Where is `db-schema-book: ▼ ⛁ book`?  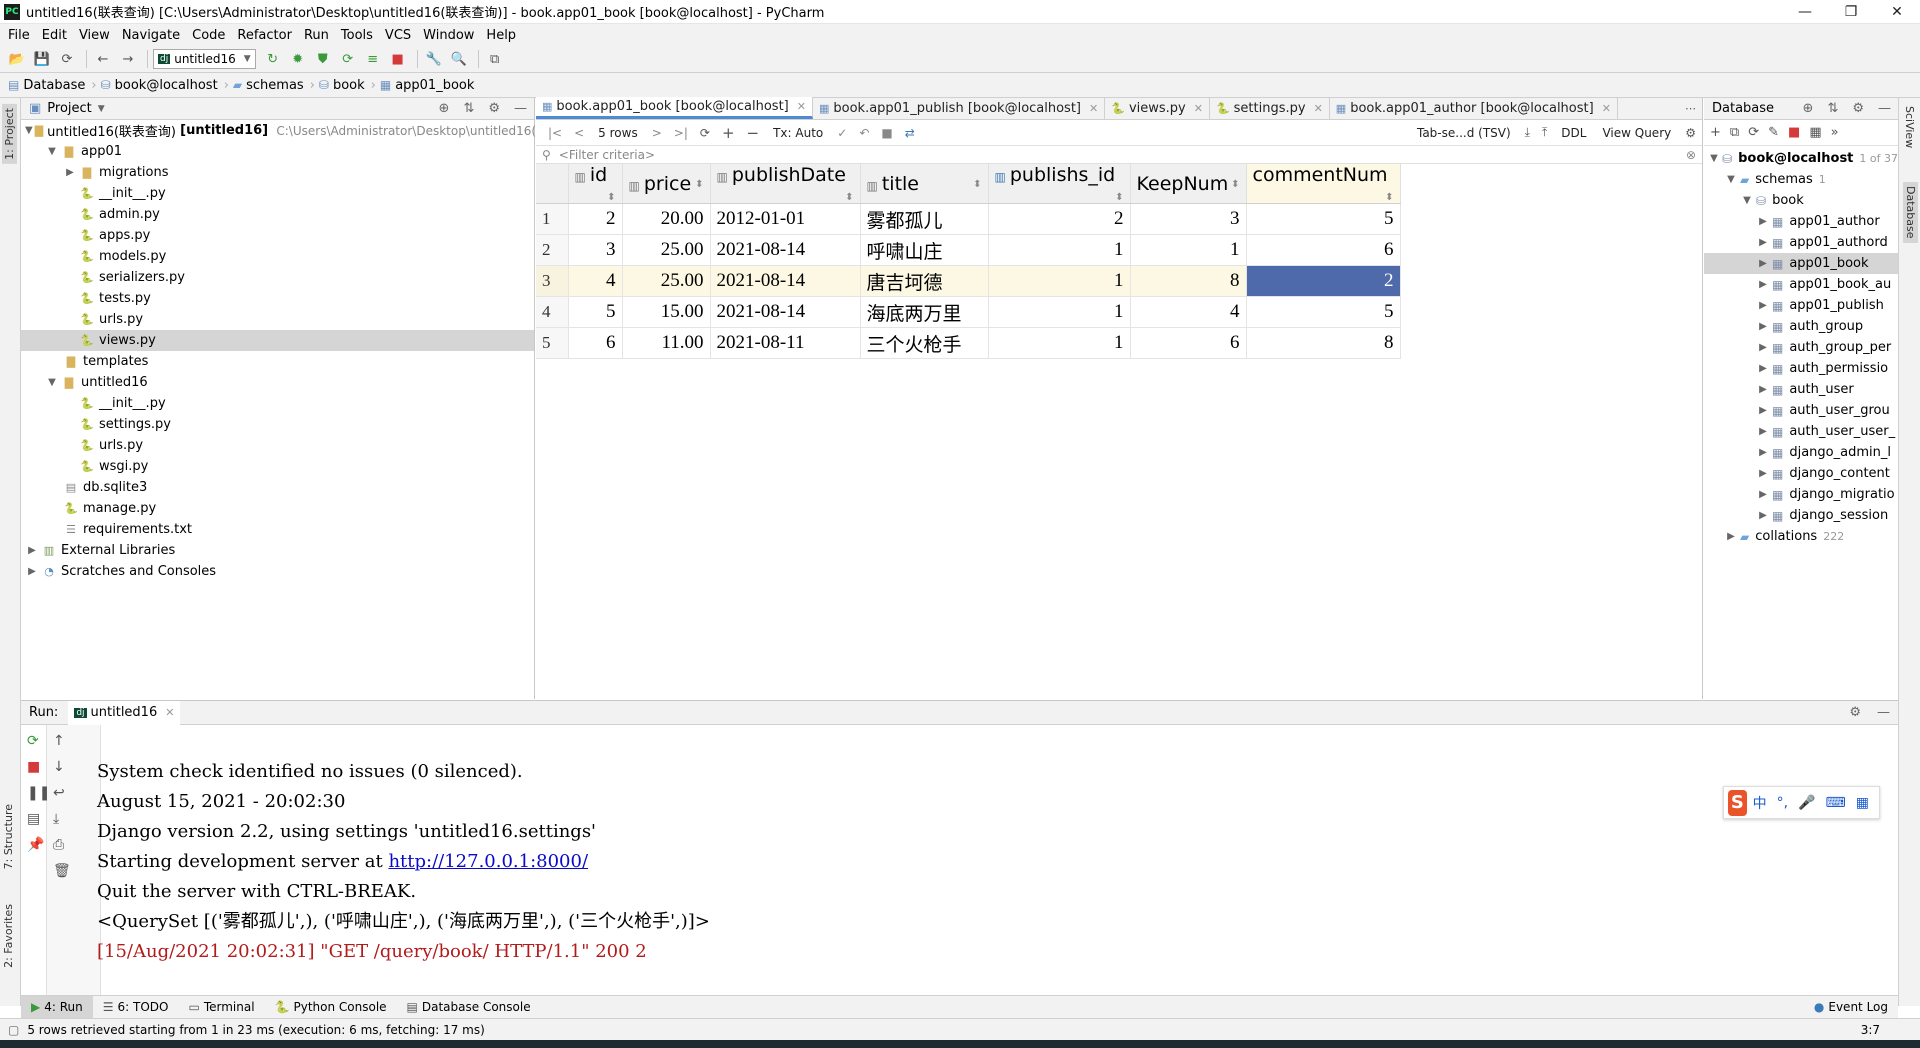
db-schema-book: ▼ ⛁ book is located at coordinates (1801, 200).